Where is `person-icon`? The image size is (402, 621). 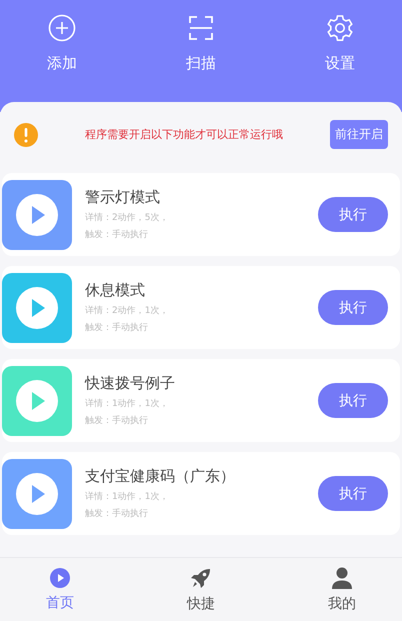 person-icon is located at coordinates (342, 577).